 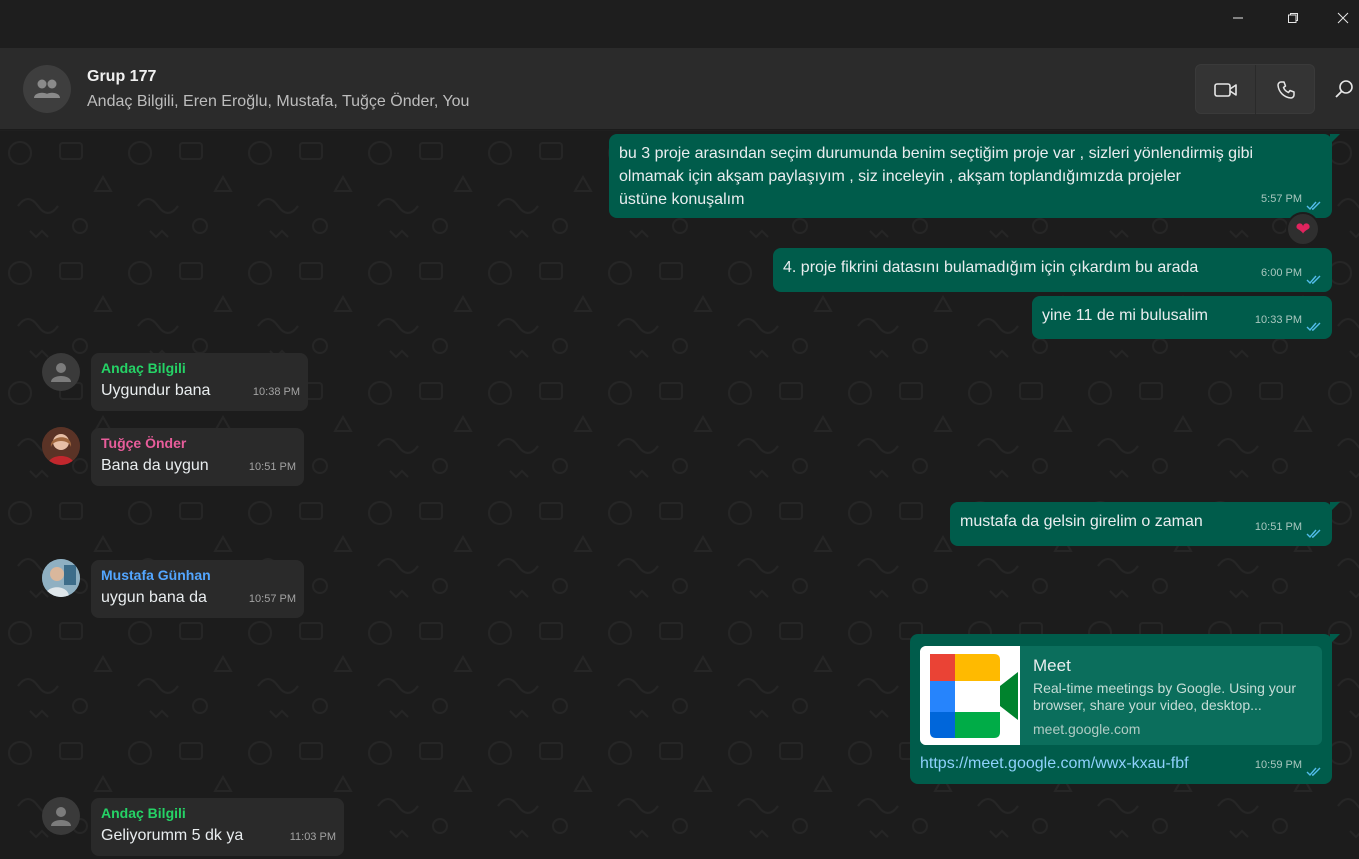 I want to click on chat-title: Grup 177, so click(x=121, y=77).